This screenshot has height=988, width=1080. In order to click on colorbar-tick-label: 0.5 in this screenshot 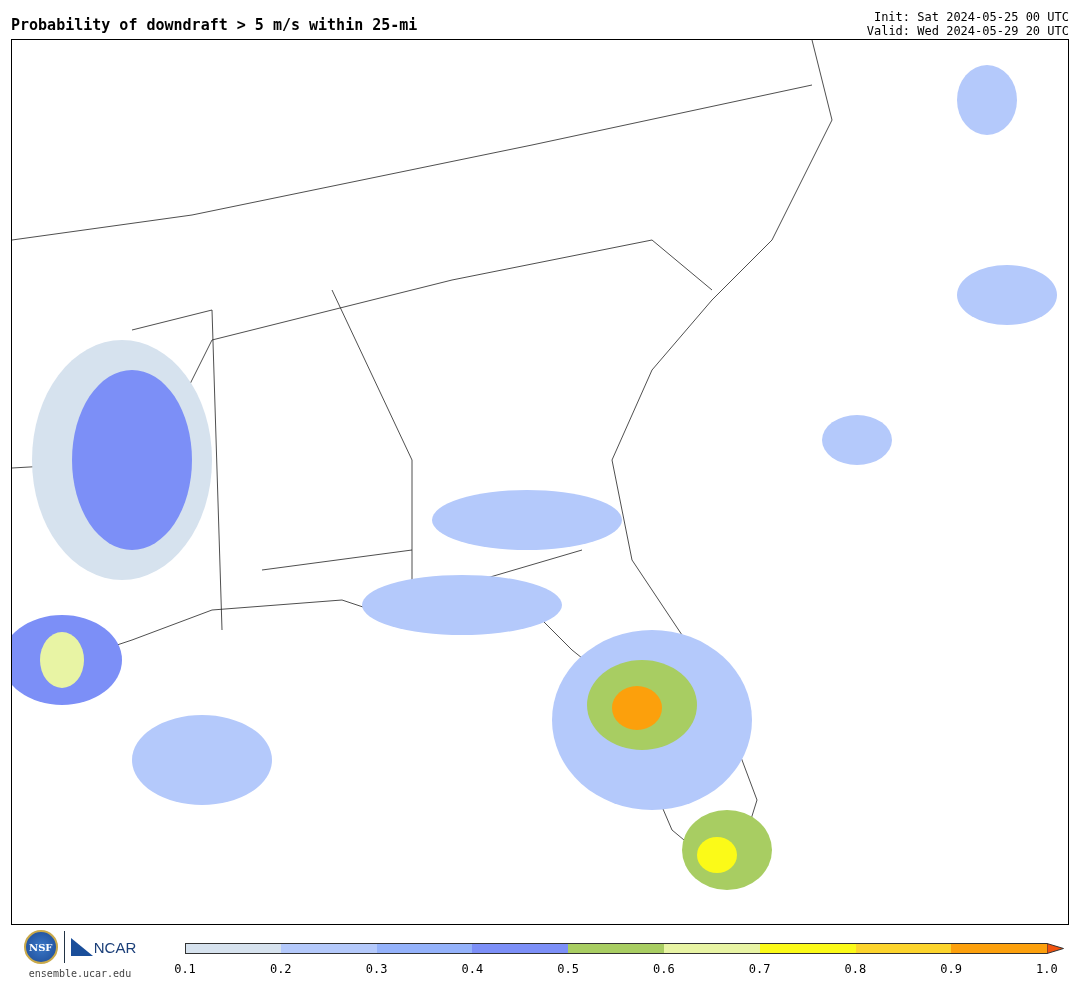, I will do `click(568, 969)`.